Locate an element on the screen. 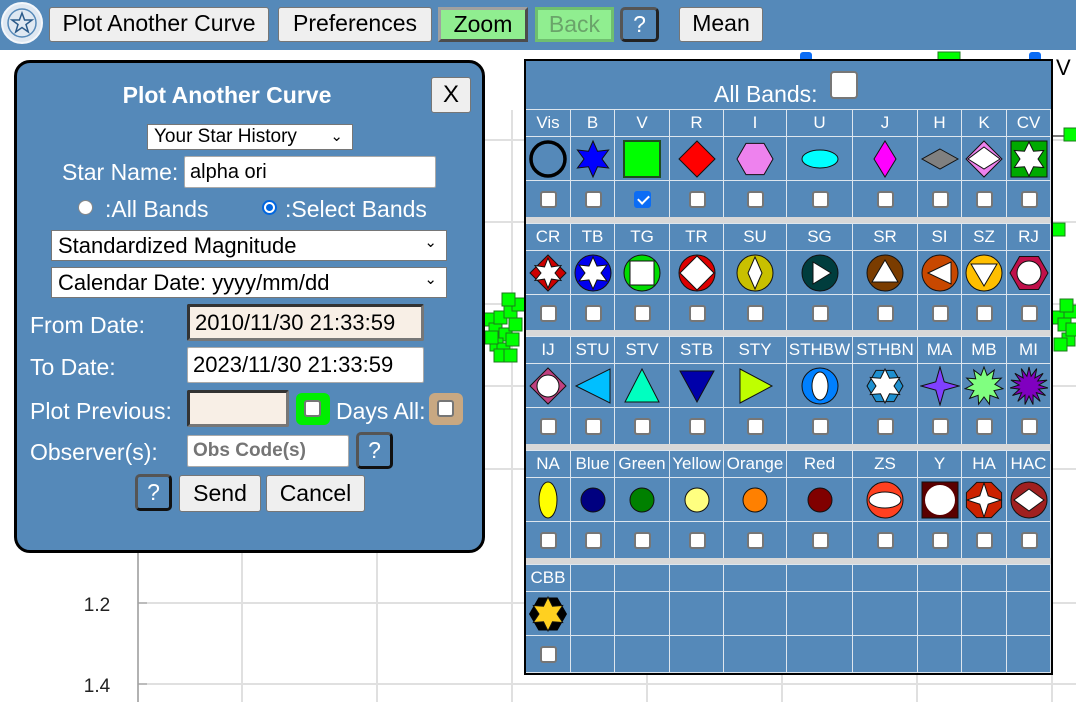 The height and width of the screenshot is (702, 1076). band-checkbox-i is located at coordinates (755, 199).